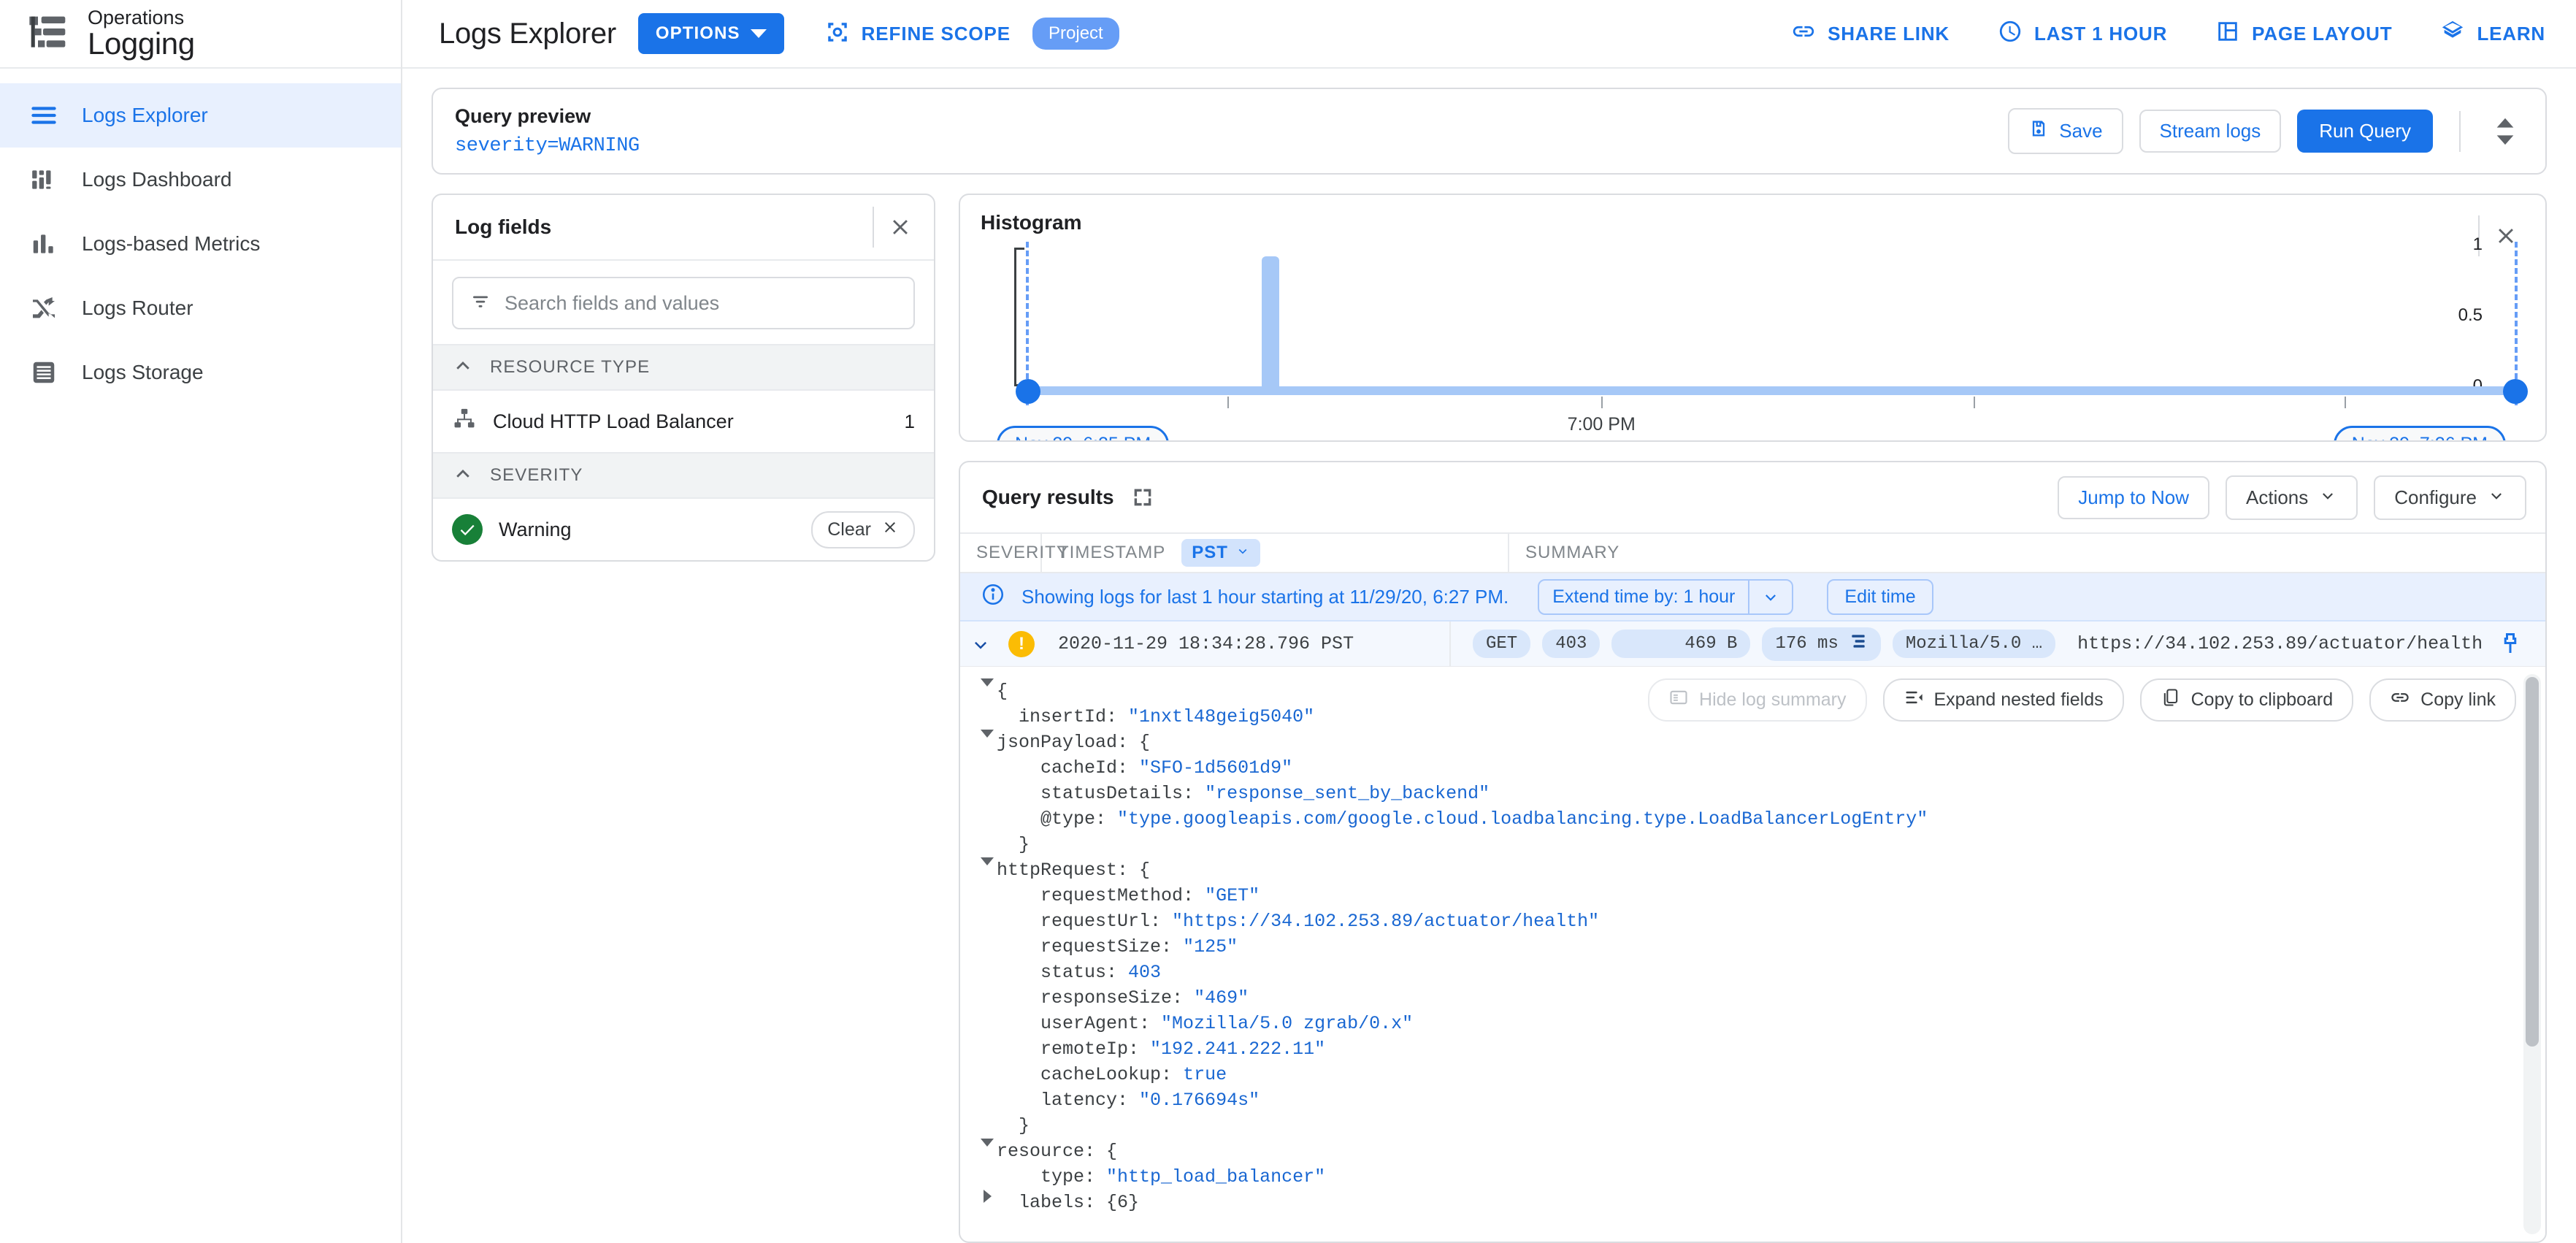  What do you see at coordinates (972, 34) in the screenshot?
I see `refine-scope-button: REFINE SCOPE Project` at bounding box center [972, 34].